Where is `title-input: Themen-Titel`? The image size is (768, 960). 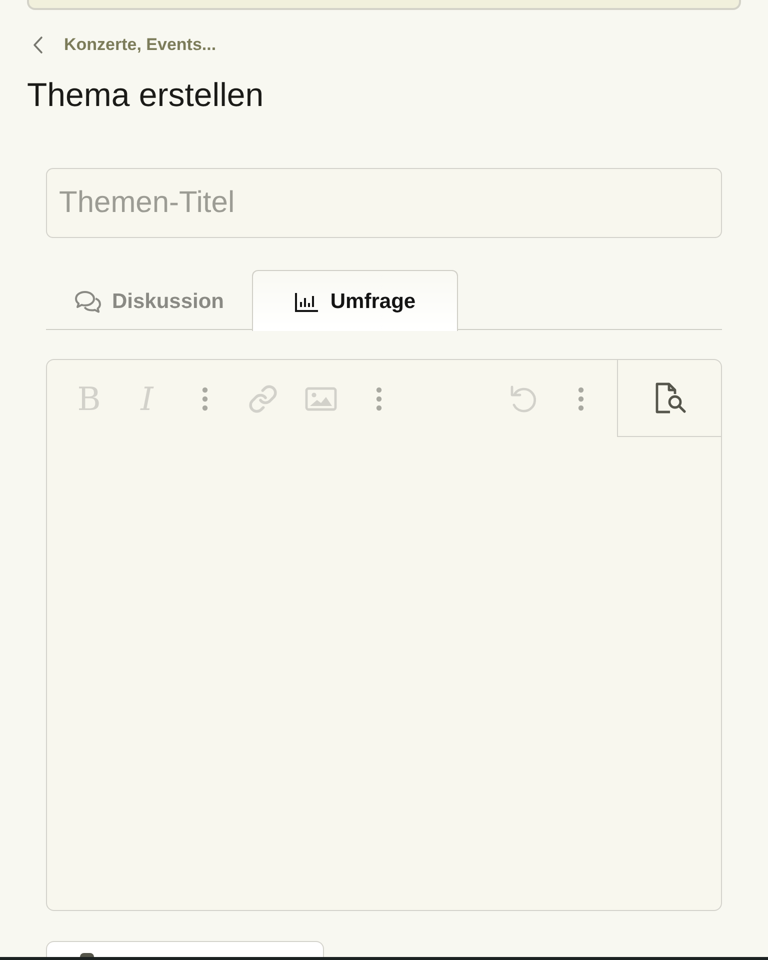
title-input: Themen-Titel is located at coordinates (384, 203).